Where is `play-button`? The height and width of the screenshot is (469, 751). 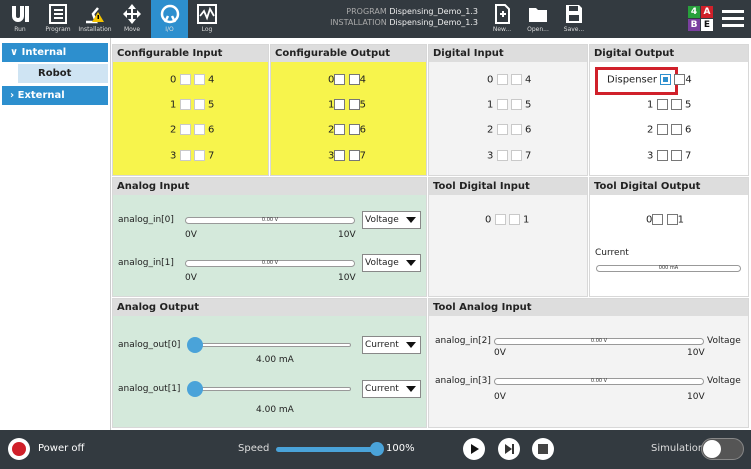 play-button is located at coordinates (474, 449).